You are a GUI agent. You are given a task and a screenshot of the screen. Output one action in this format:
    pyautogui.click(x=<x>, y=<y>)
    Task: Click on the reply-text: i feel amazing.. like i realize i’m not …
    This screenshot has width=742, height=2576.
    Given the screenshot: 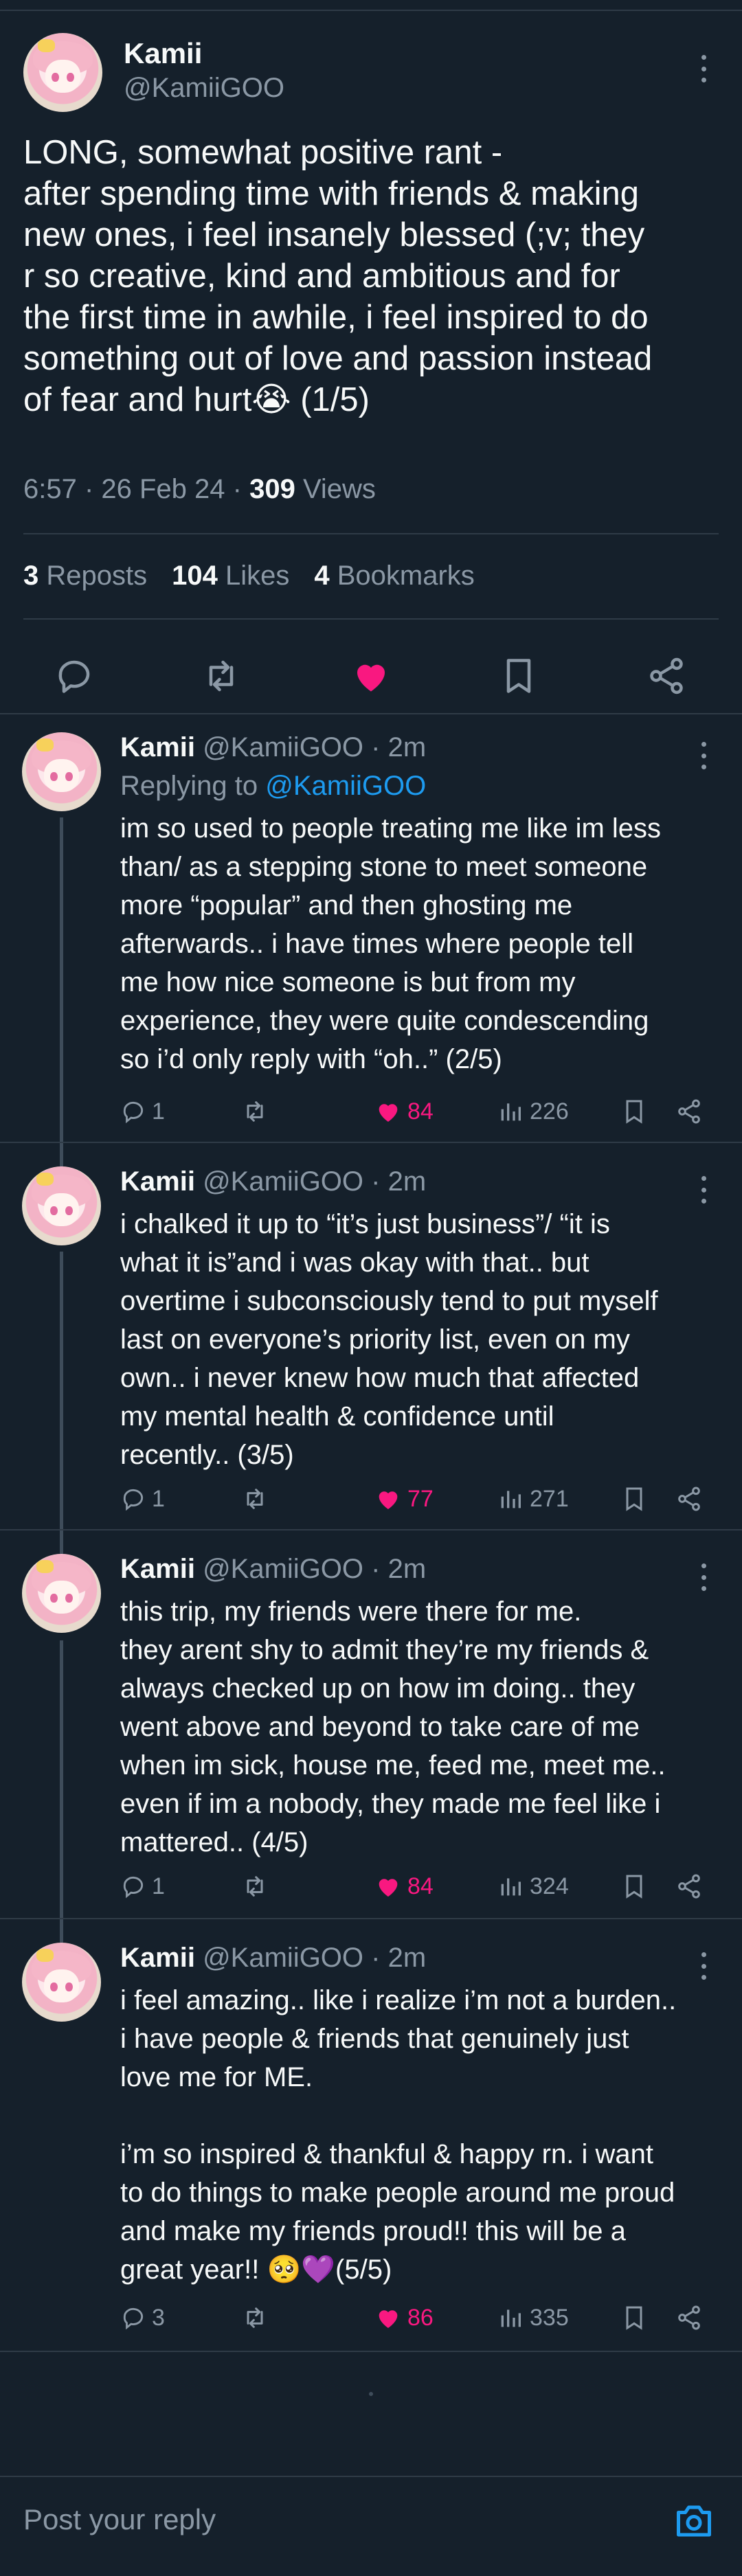 What is the action you would take?
    pyautogui.click(x=398, y=2135)
    